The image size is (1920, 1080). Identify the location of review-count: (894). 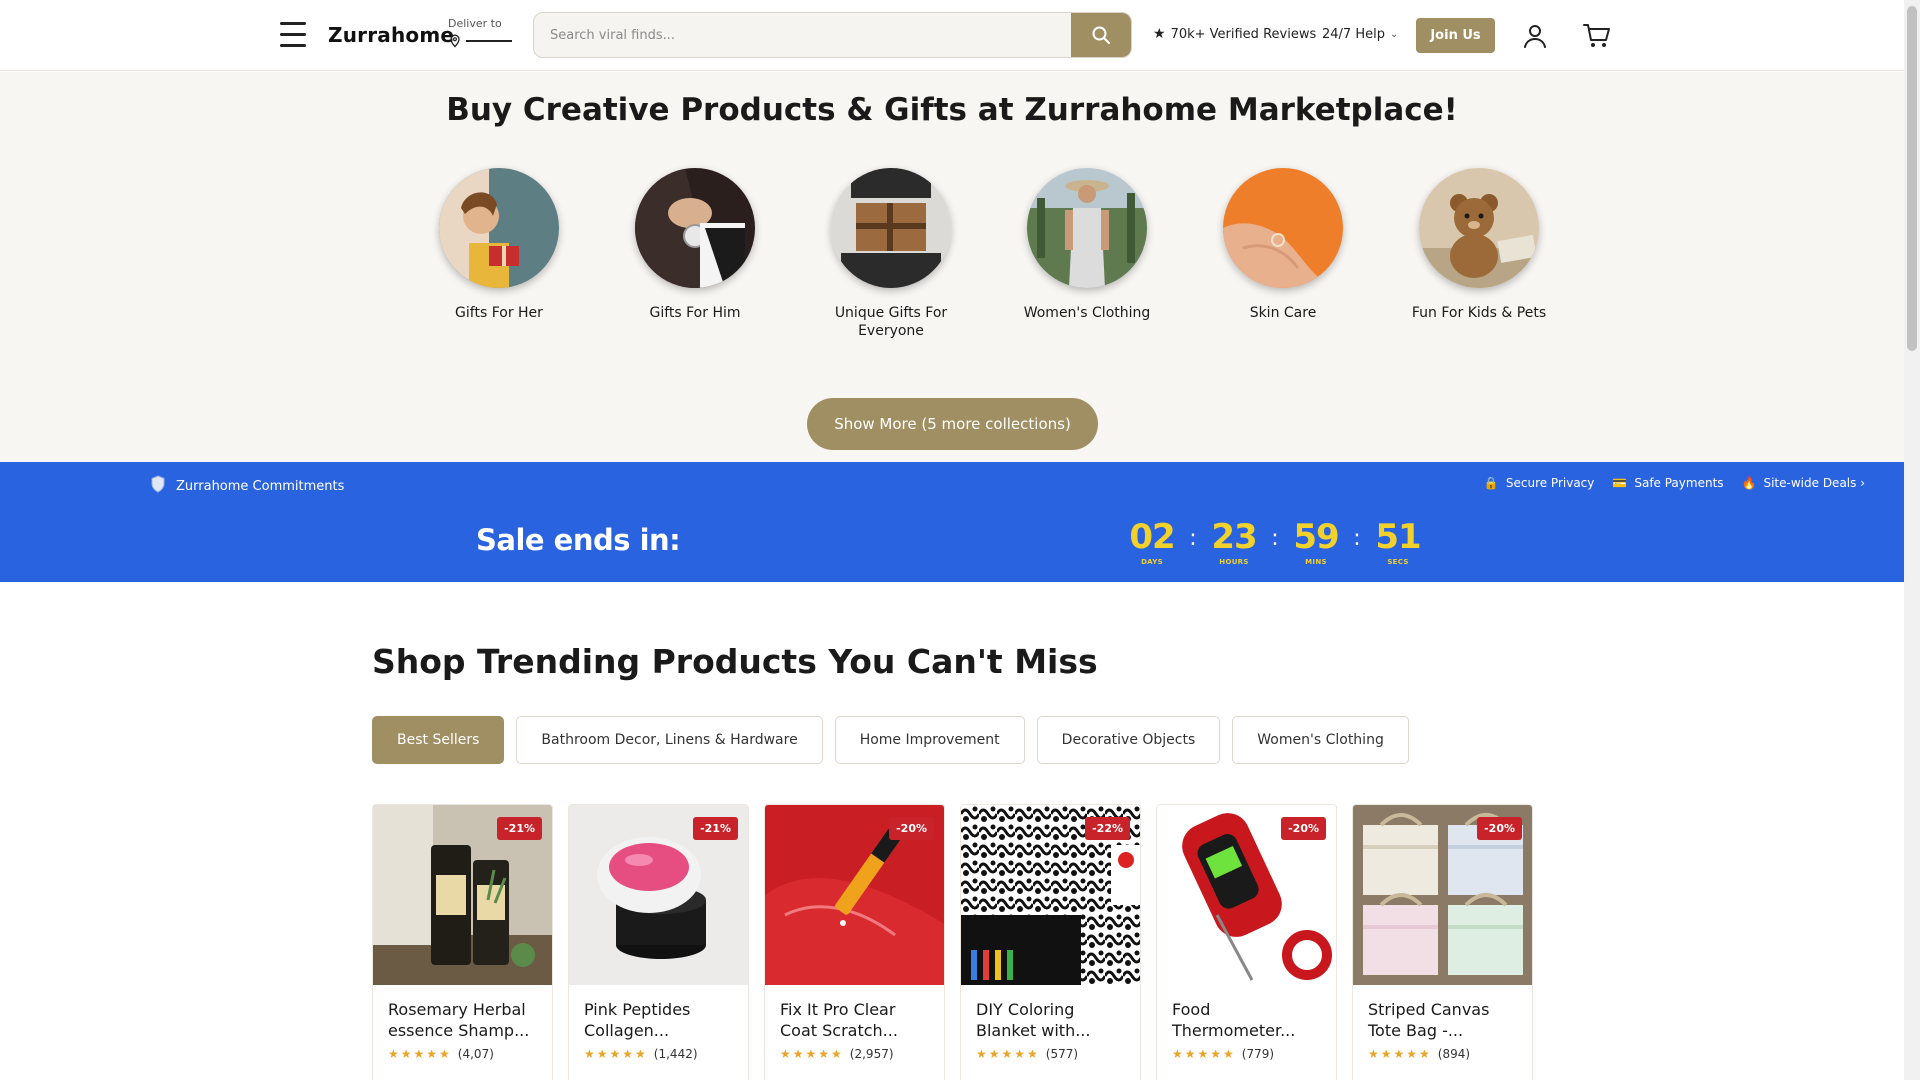
(1454, 1054).